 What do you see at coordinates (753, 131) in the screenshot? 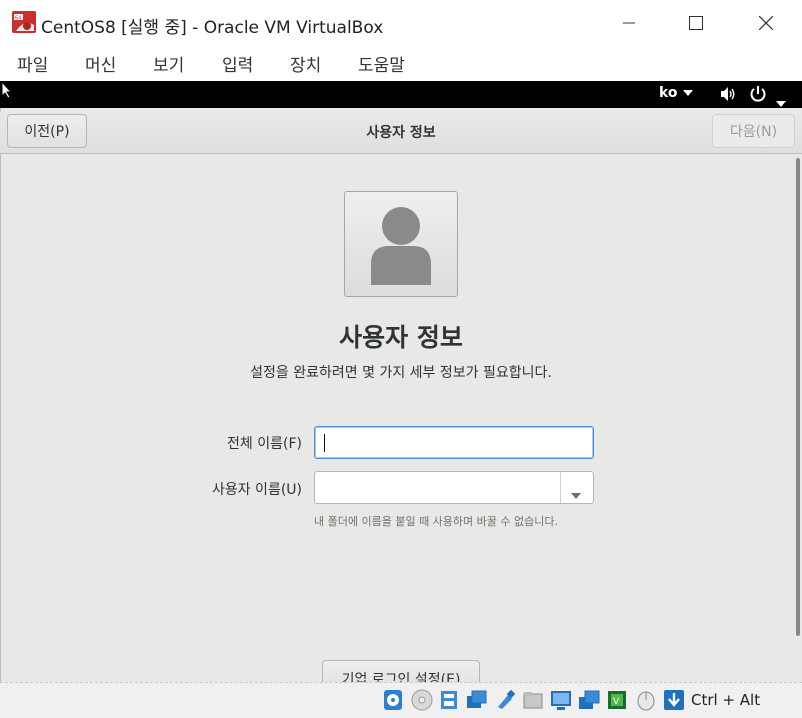
I see `next-button: 다음(N)` at bounding box center [753, 131].